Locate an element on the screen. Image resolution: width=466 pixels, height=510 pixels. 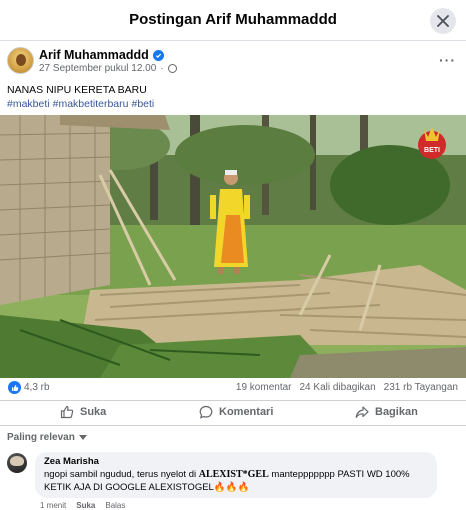
post-meta: 27 September pukul 12.00 · is located at coordinates (108, 68).